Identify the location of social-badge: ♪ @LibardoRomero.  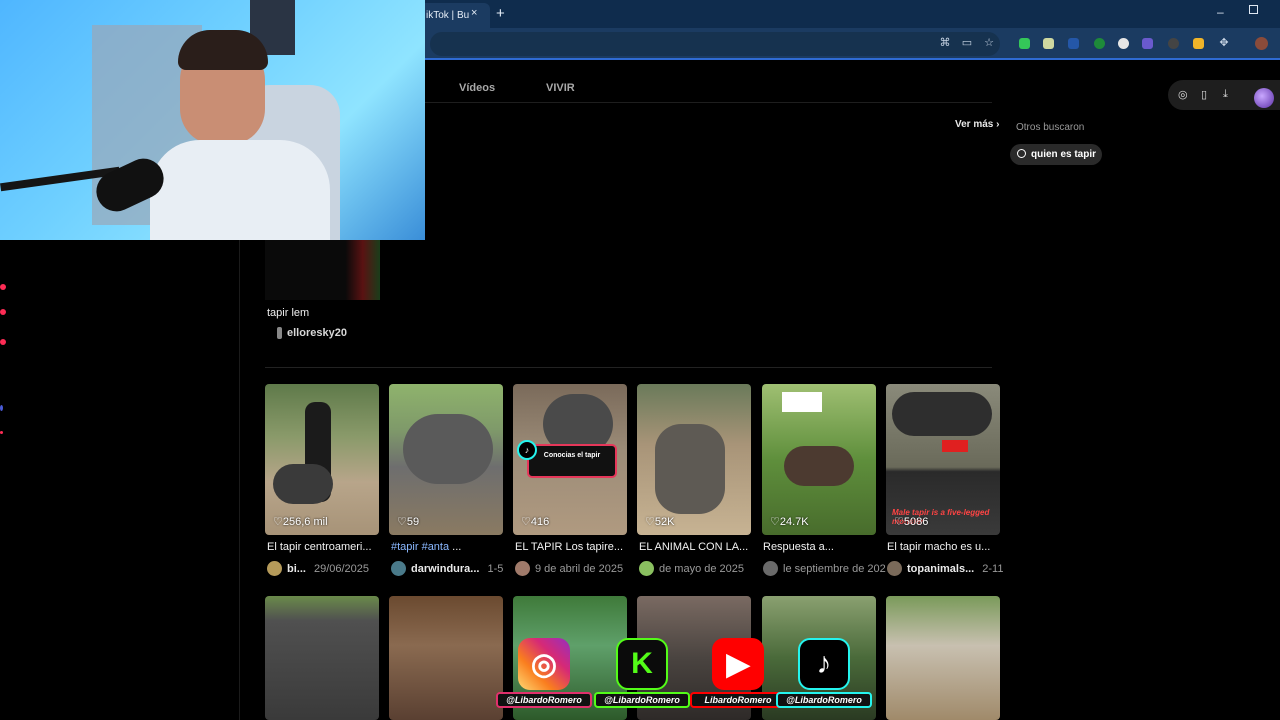
(824, 676).